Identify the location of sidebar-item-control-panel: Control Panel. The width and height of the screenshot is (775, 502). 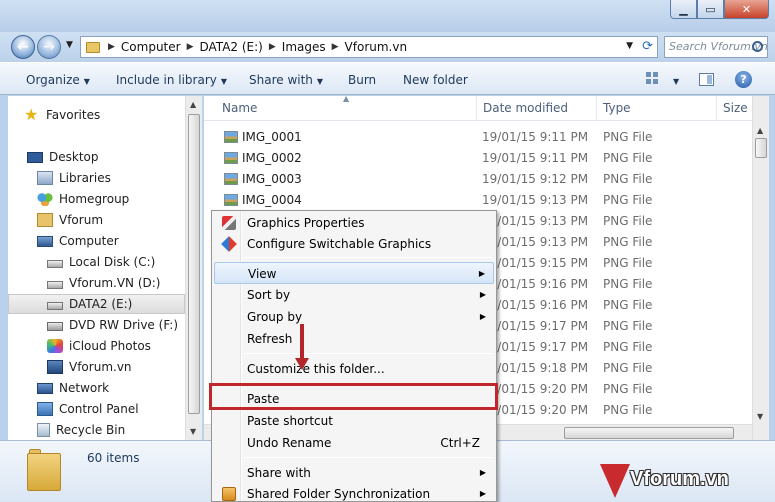
(119, 409).